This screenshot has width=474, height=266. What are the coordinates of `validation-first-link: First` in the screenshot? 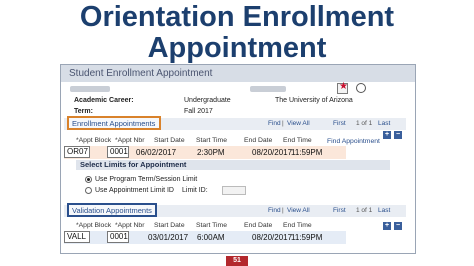 It's located at (339, 210).